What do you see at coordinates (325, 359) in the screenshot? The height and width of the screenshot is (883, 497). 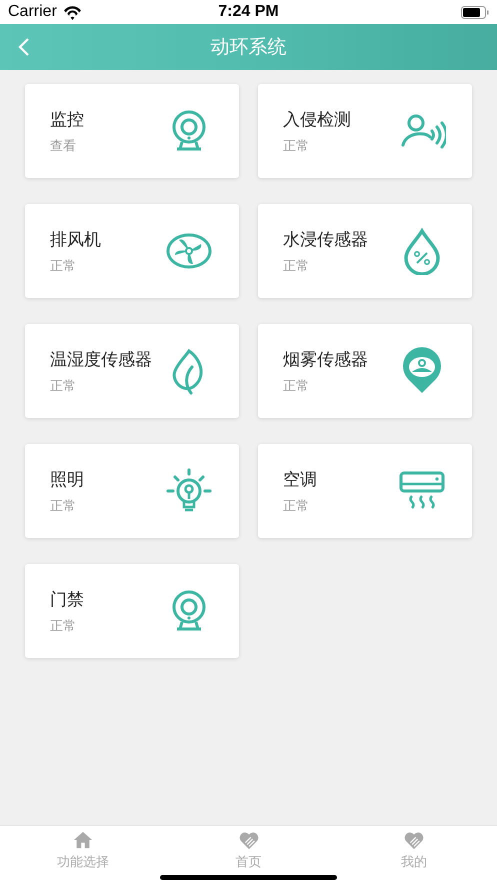 I see `device-name: 烟雾传感器` at bounding box center [325, 359].